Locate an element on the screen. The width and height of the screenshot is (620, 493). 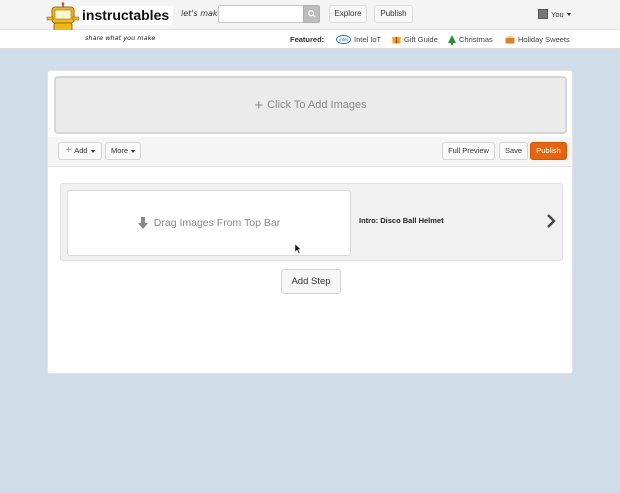
step-title: Intro: Disco Ball Helmet is located at coordinates (401, 220).